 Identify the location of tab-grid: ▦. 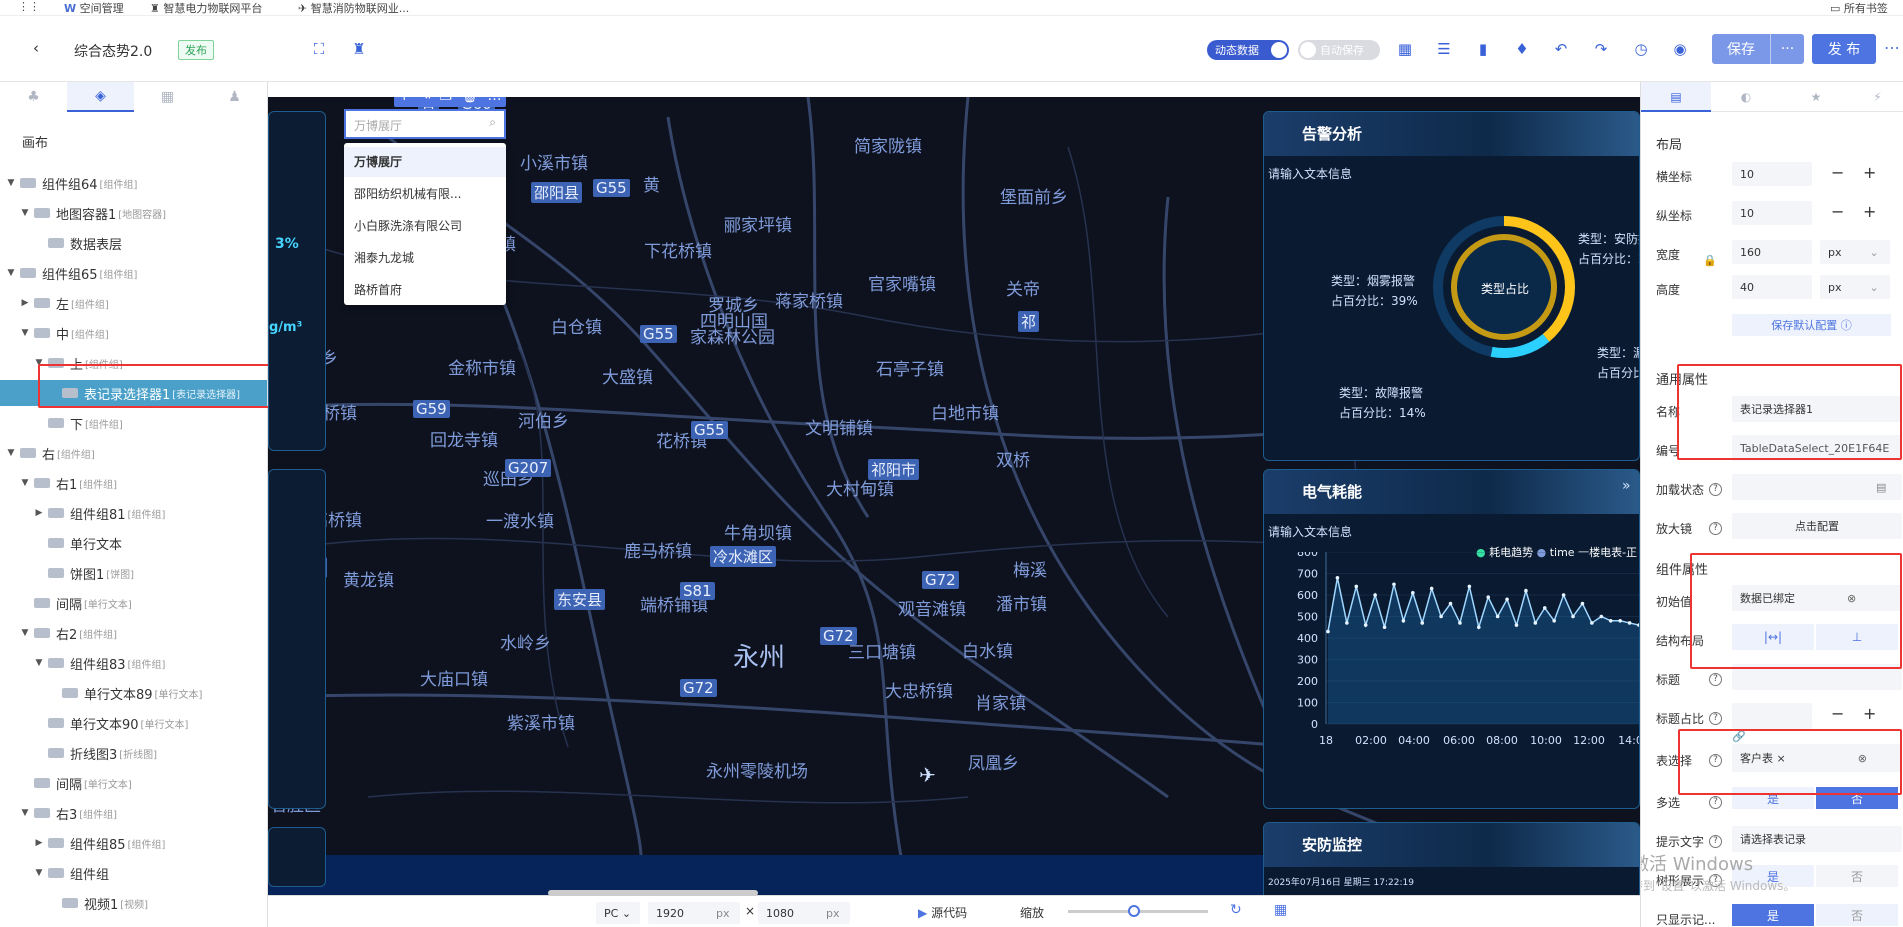
(167, 97).